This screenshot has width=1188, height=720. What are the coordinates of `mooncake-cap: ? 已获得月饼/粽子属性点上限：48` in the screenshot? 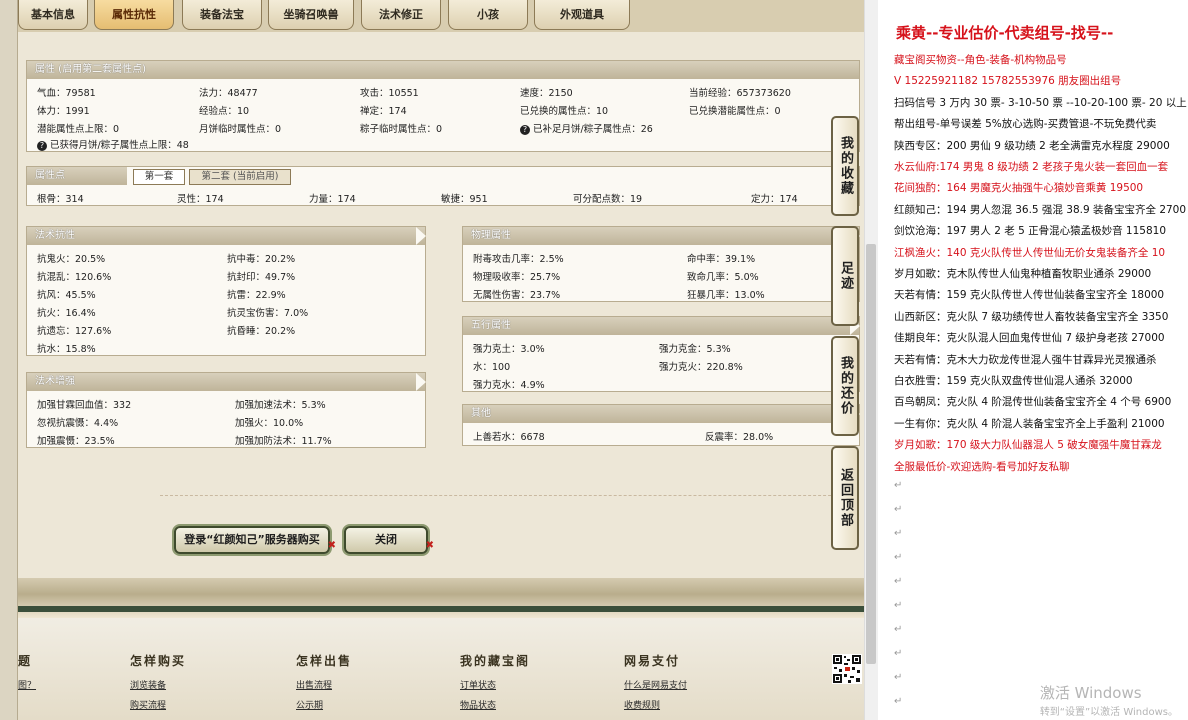 It's located at (113, 144).